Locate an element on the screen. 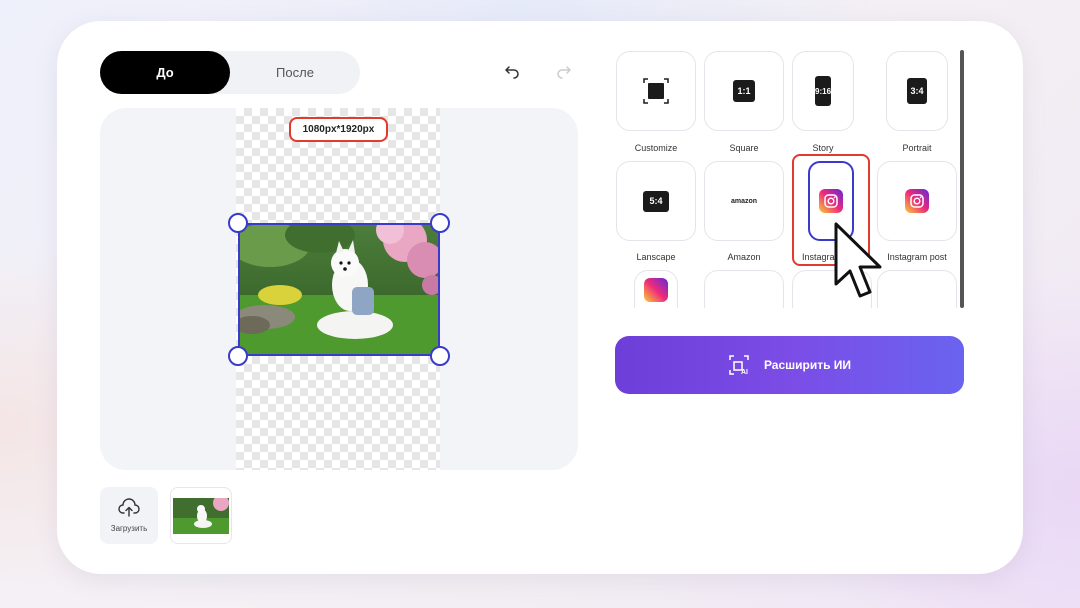 This screenshot has width=1080, height=608. resize-handle-top-right is located at coordinates (440, 223).